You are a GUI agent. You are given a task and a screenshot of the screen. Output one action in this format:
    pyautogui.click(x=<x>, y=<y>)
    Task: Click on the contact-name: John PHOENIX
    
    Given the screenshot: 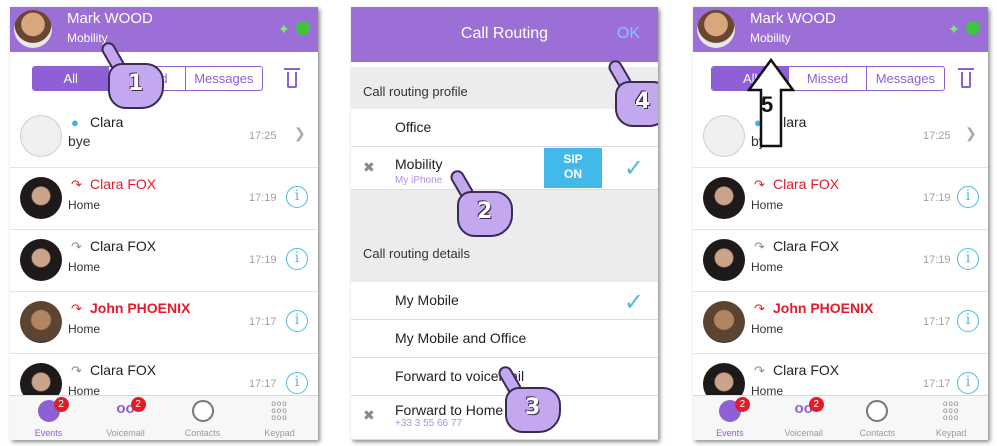 What is the action you would take?
    pyautogui.click(x=140, y=308)
    